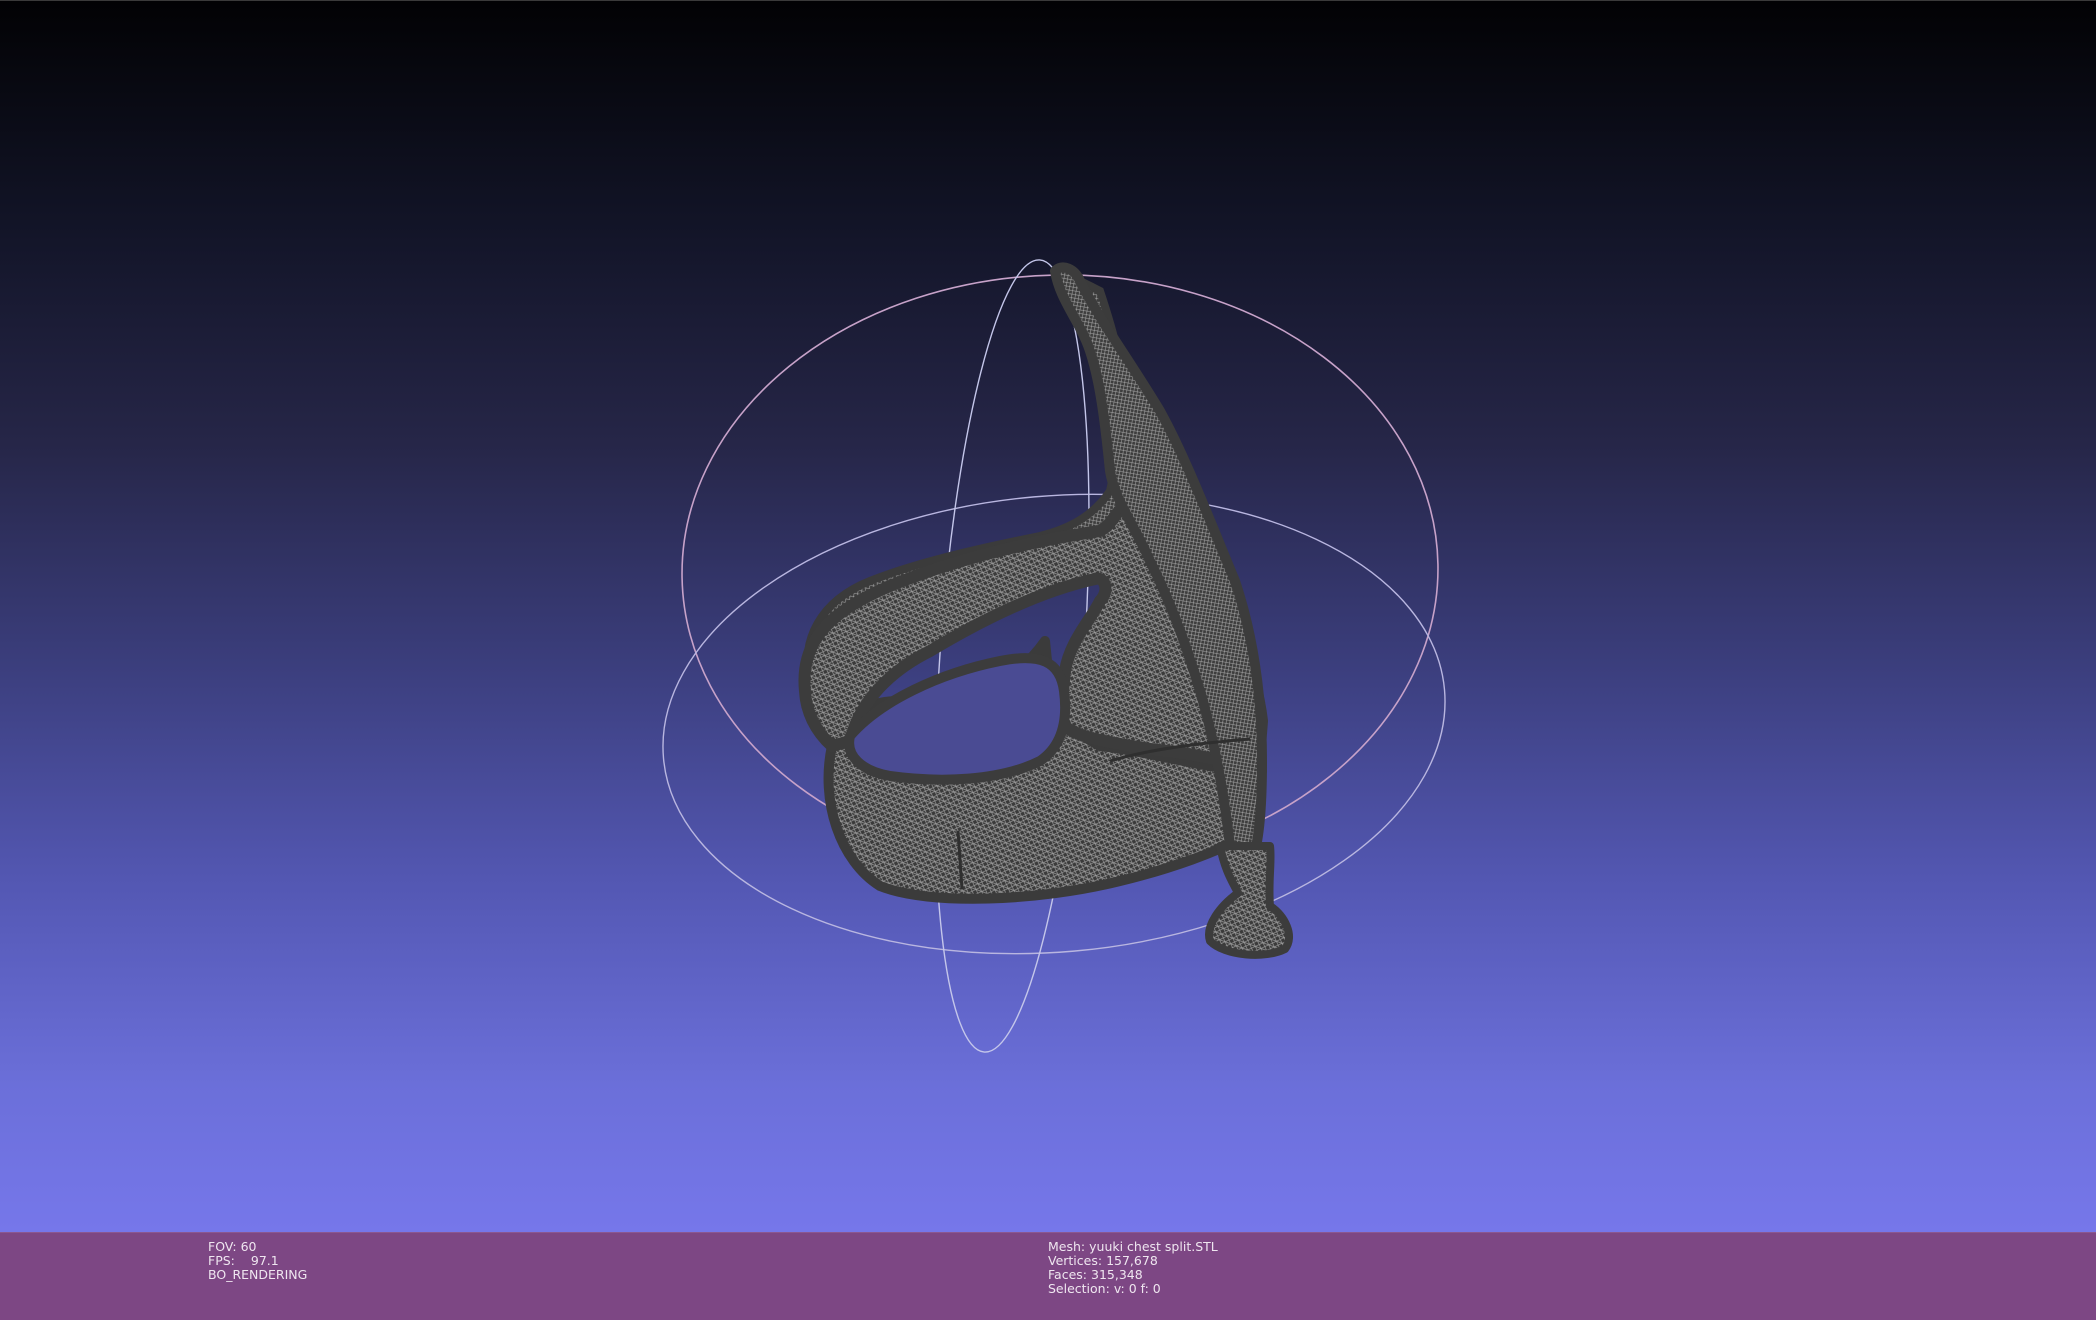  I want to click on vertices-readout: Vertices: 157,678, so click(1103, 1260).